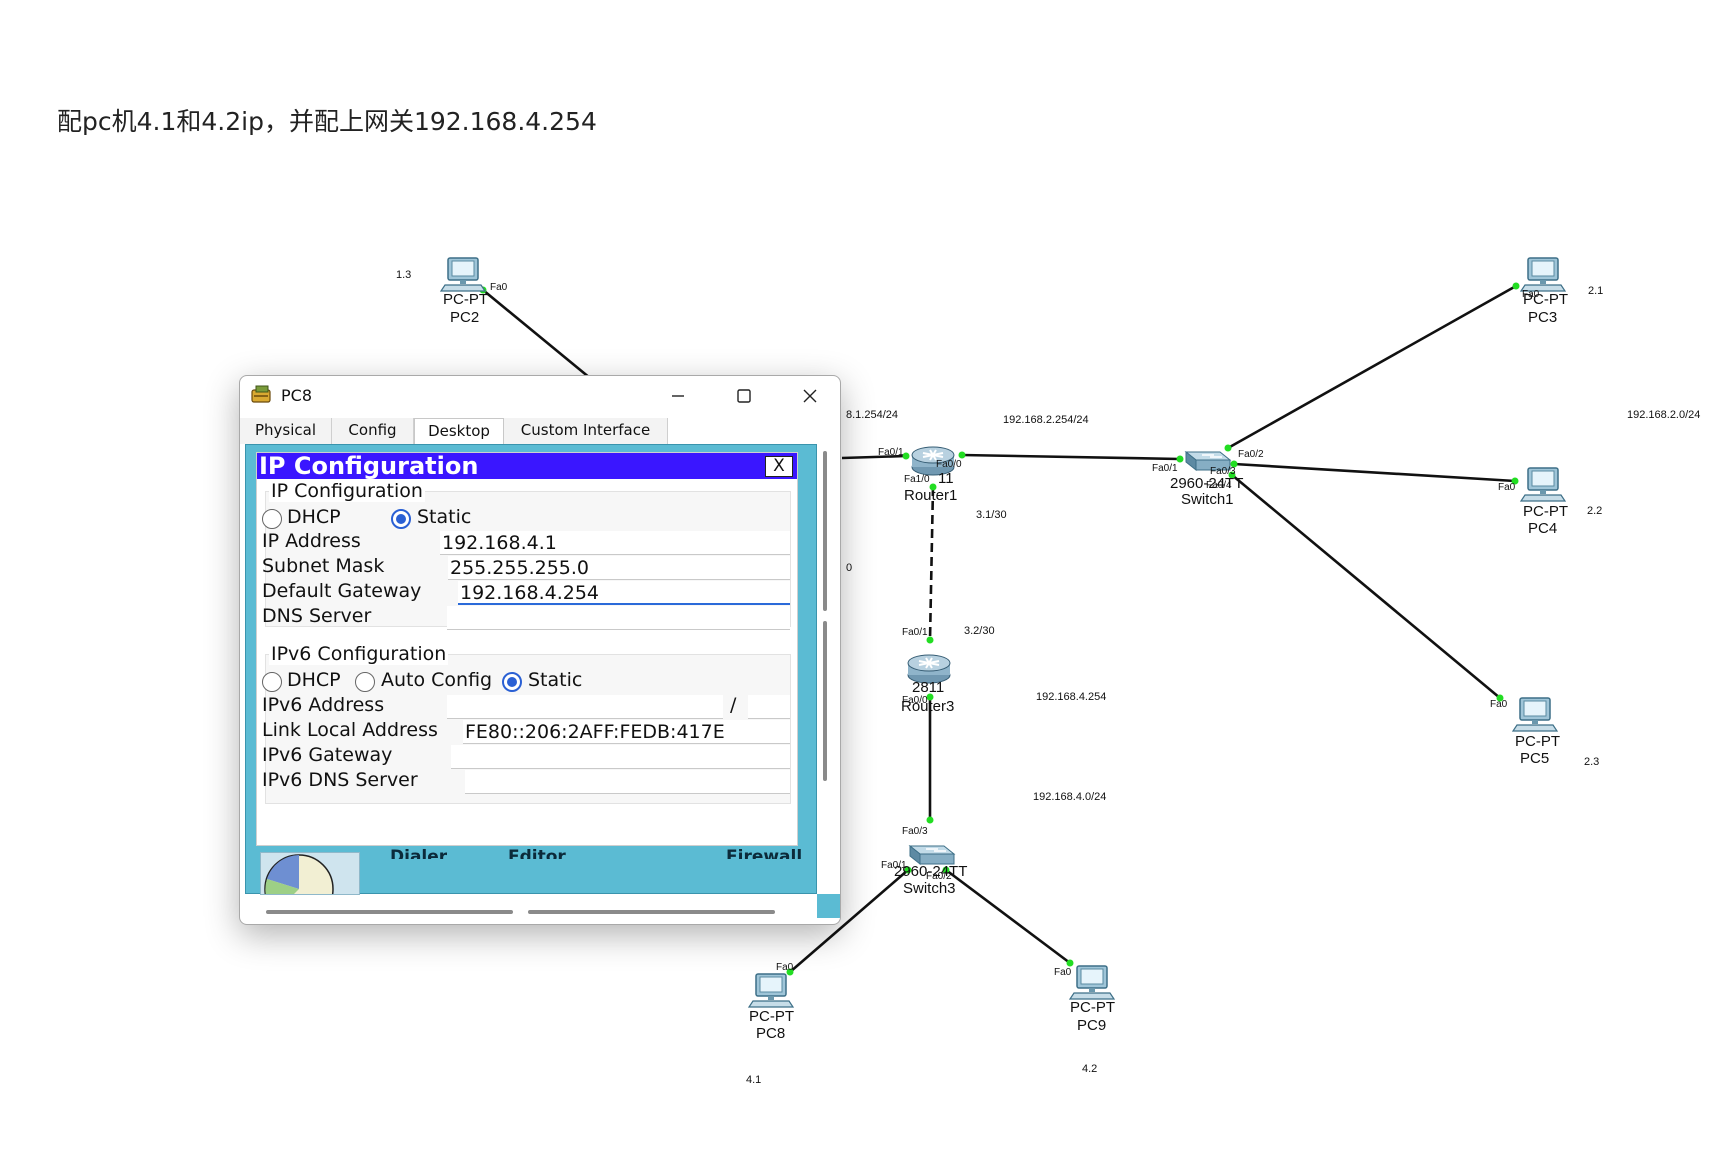  Describe the element at coordinates (373, 431) in the screenshot. I see `tab-config: Config` at that location.